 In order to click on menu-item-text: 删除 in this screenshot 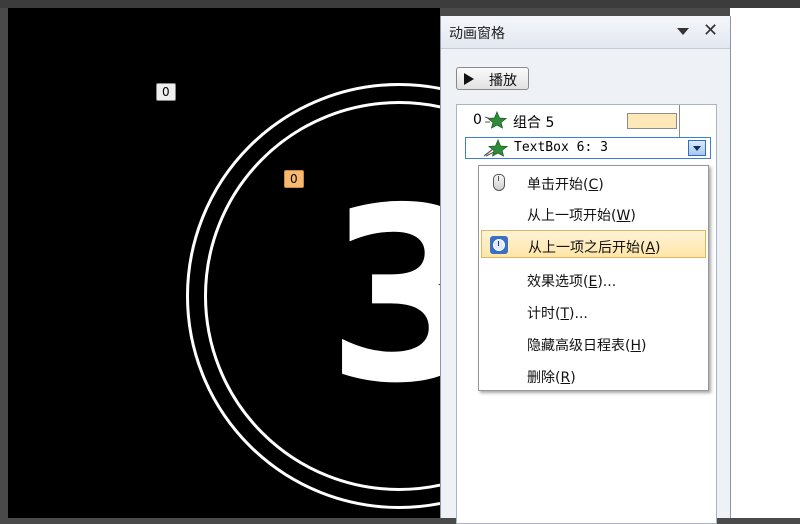, I will do `click(541, 378)`.